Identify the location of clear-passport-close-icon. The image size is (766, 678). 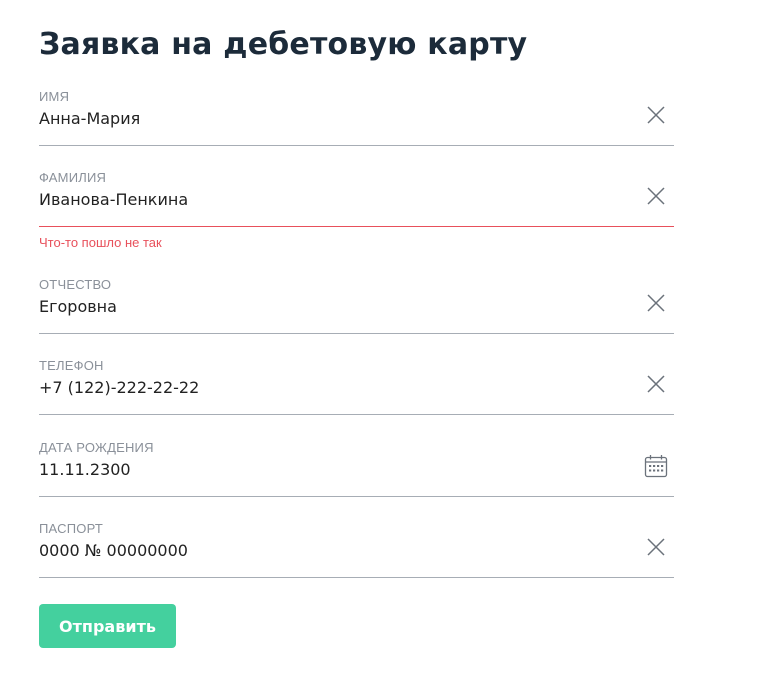
(656, 547).